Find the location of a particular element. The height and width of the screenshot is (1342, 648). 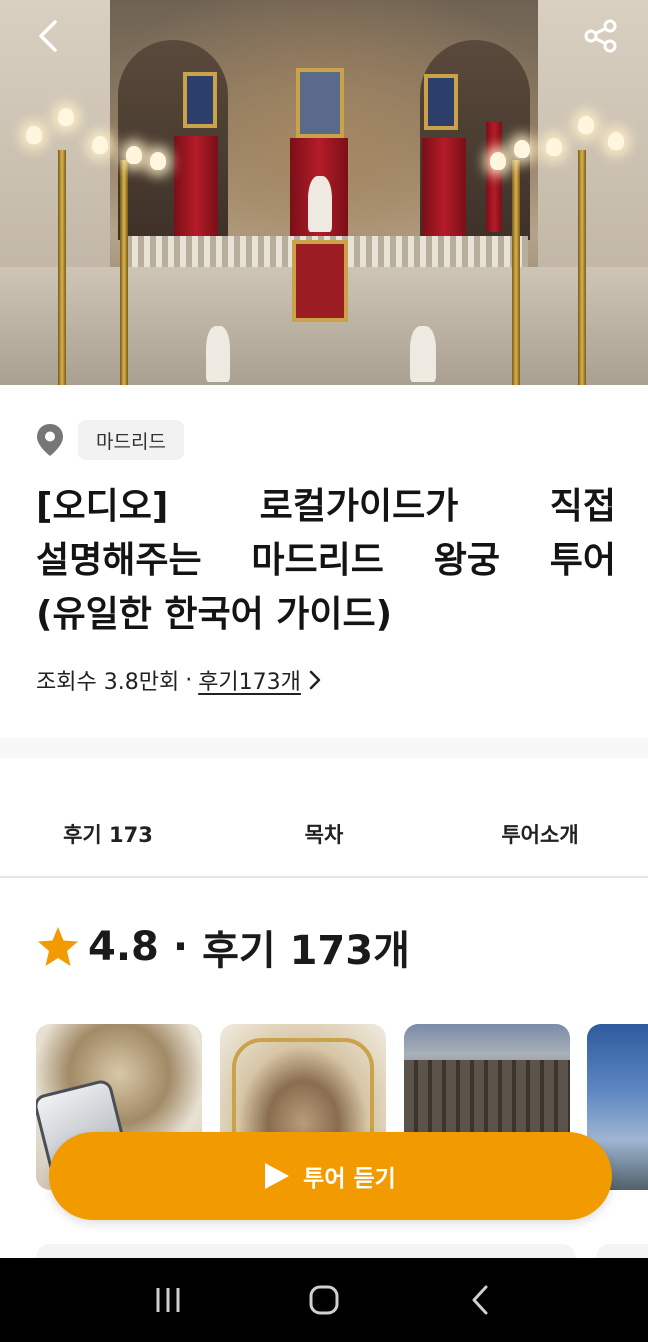

chevron-left-icon is located at coordinates (48, 36).